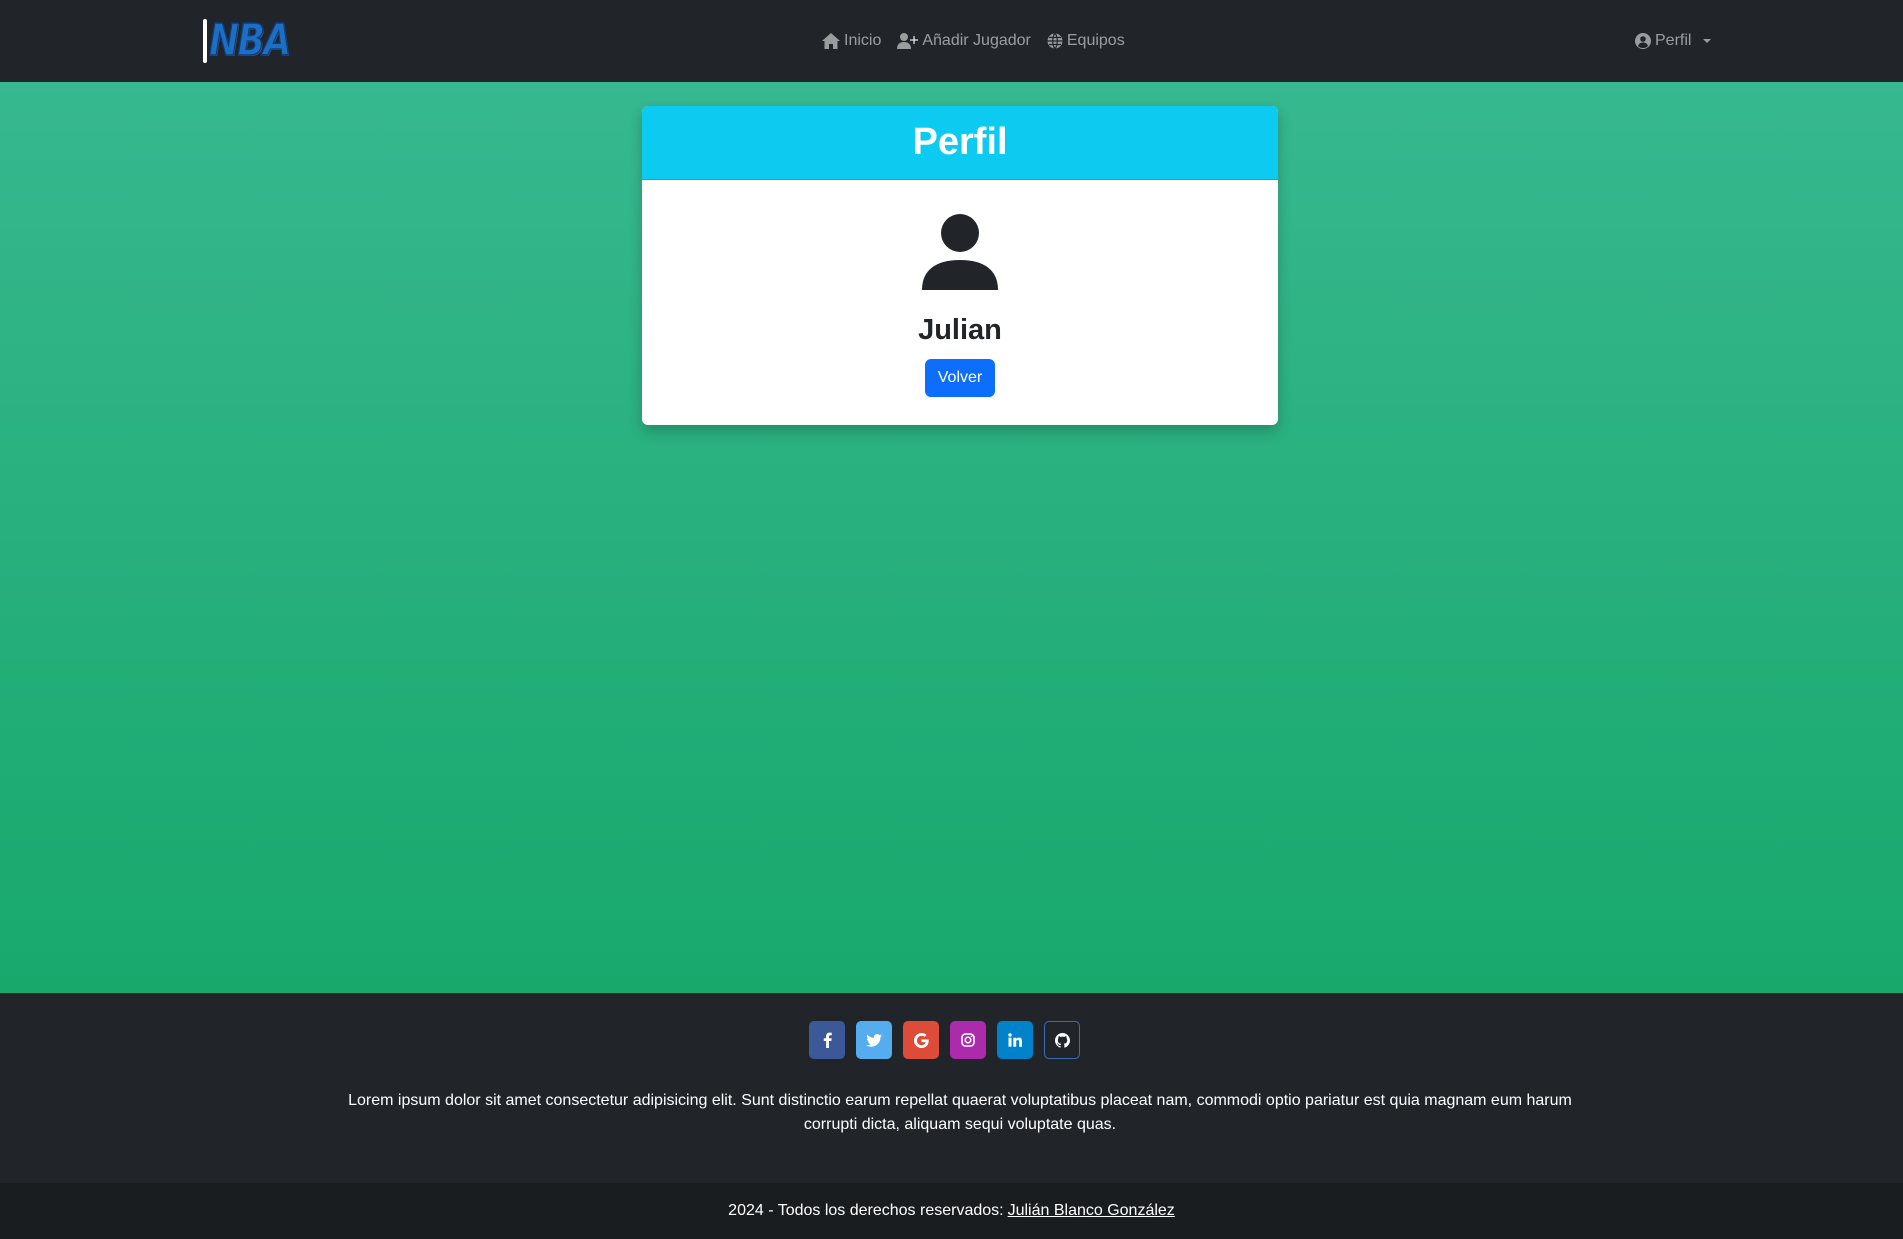 This screenshot has height=1239, width=1903. What do you see at coordinates (960, 252) in the screenshot?
I see `user-icon` at bounding box center [960, 252].